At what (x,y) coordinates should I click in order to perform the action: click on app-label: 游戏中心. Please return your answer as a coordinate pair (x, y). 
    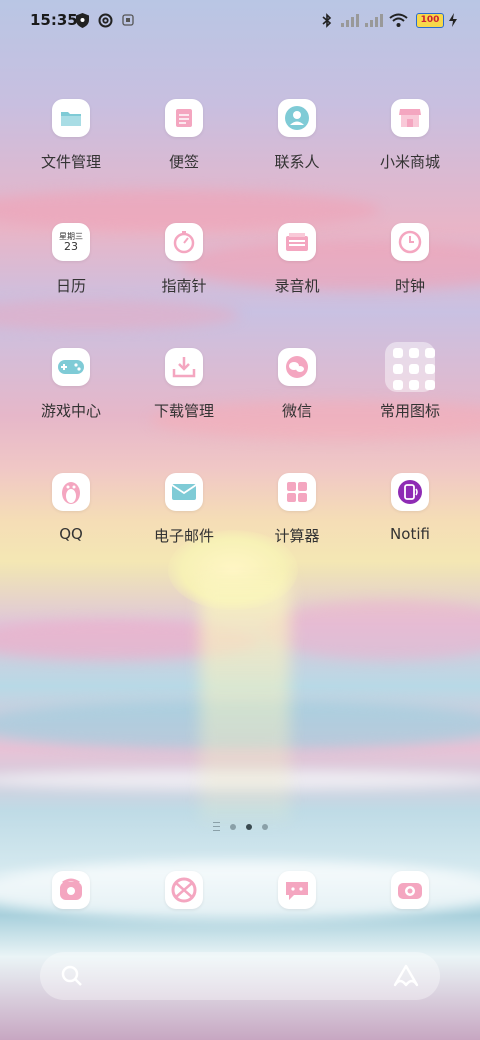
    Looking at the image, I should click on (70, 411).